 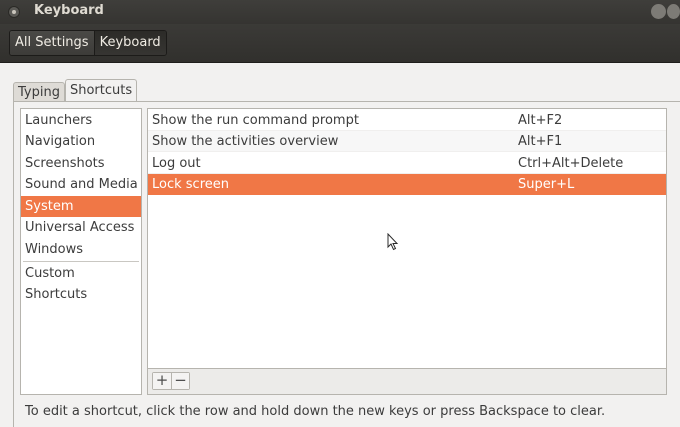 I want to click on tab-shortcuts: Shortcuts, so click(x=101, y=91).